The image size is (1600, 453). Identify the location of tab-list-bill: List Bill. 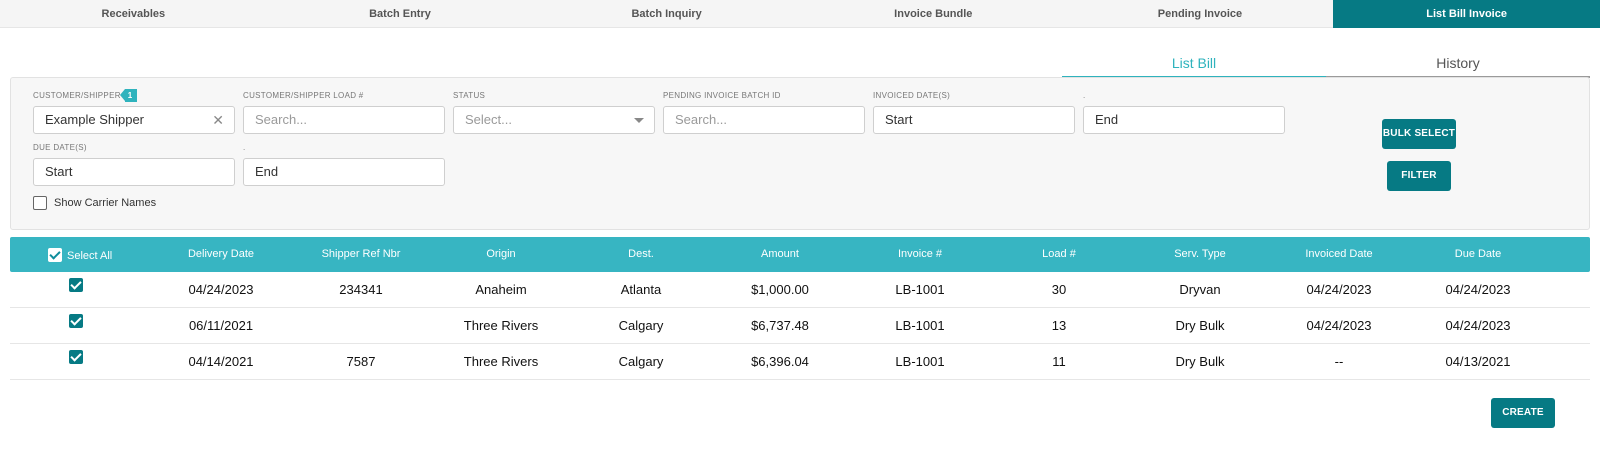
(1194, 65).